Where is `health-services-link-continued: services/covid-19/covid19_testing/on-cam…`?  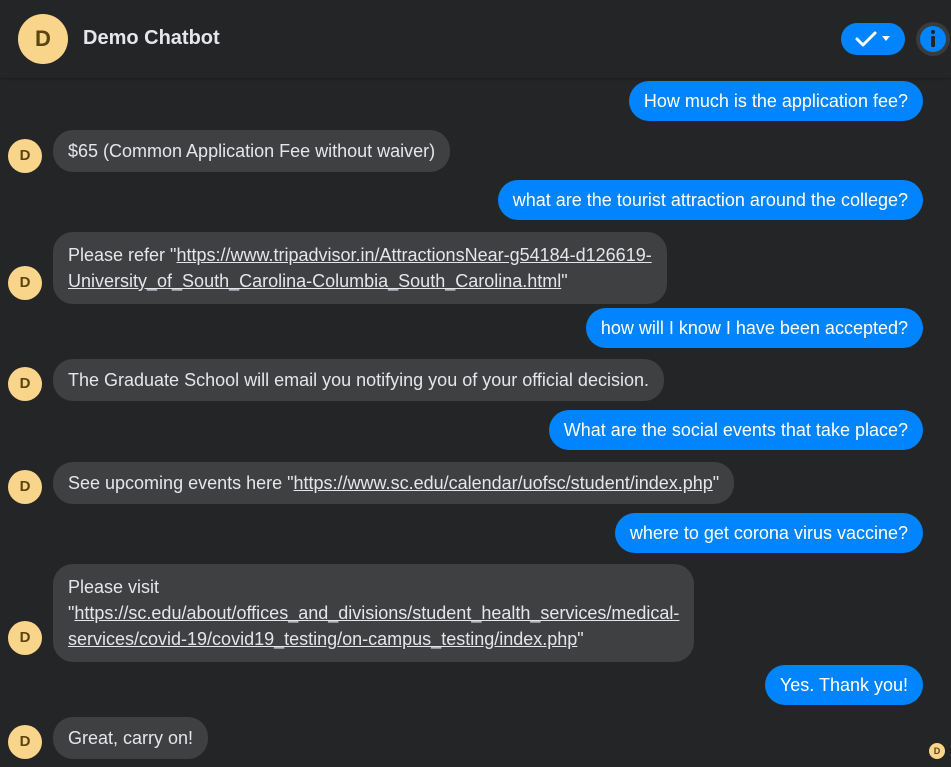 health-services-link-continued: services/covid-19/covid19_testing/on-cam… is located at coordinates (322, 639).